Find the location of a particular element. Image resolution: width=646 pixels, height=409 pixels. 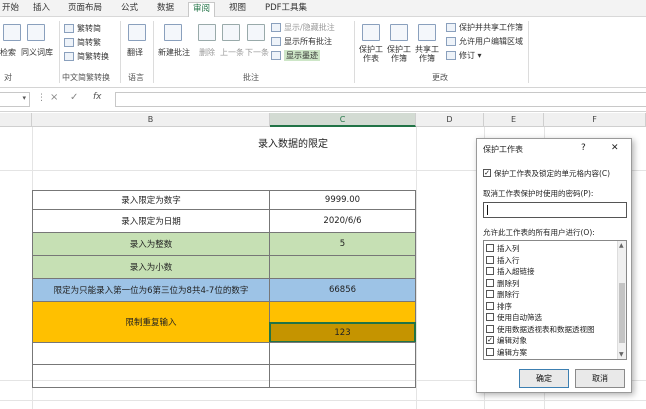

row-value-no-duplicates: 123 is located at coordinates (342, 332).